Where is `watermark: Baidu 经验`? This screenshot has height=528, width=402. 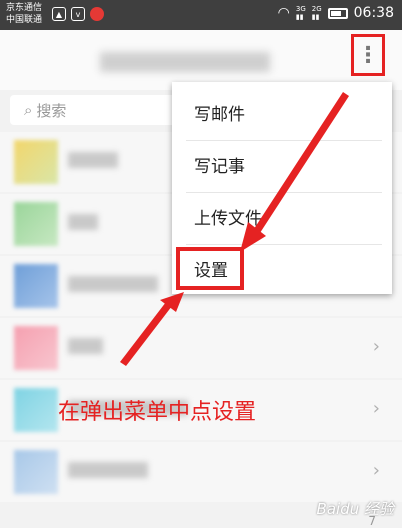
watermark: Baidu 经验 is located at coordinates (355, 509).